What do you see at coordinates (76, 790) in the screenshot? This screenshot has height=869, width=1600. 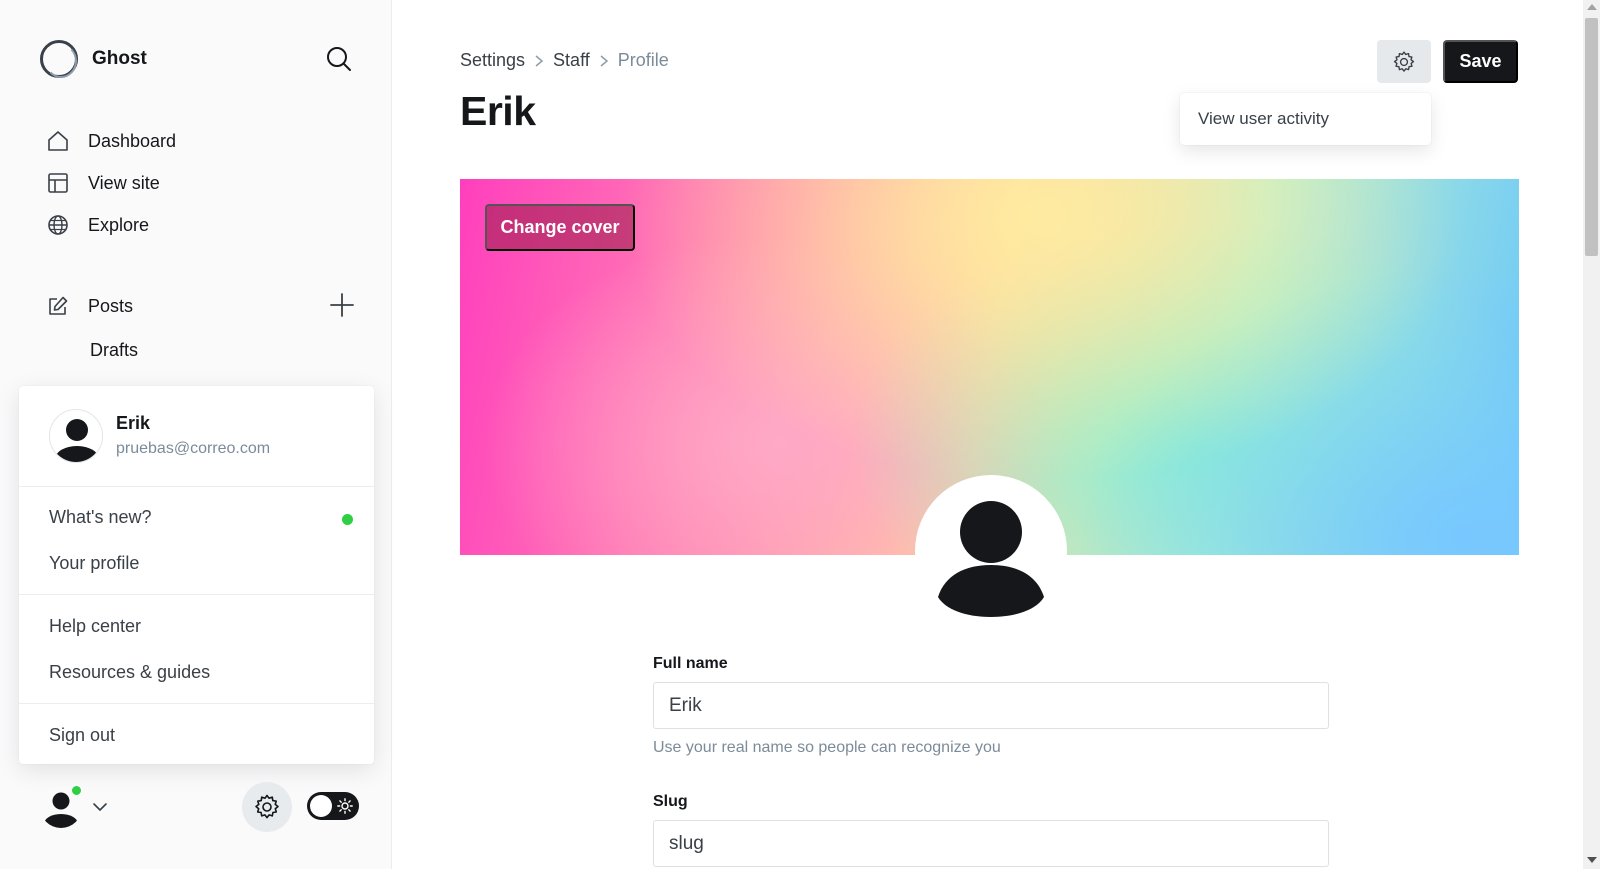 I see `online-status-dot` at bounding box center [76, 790].